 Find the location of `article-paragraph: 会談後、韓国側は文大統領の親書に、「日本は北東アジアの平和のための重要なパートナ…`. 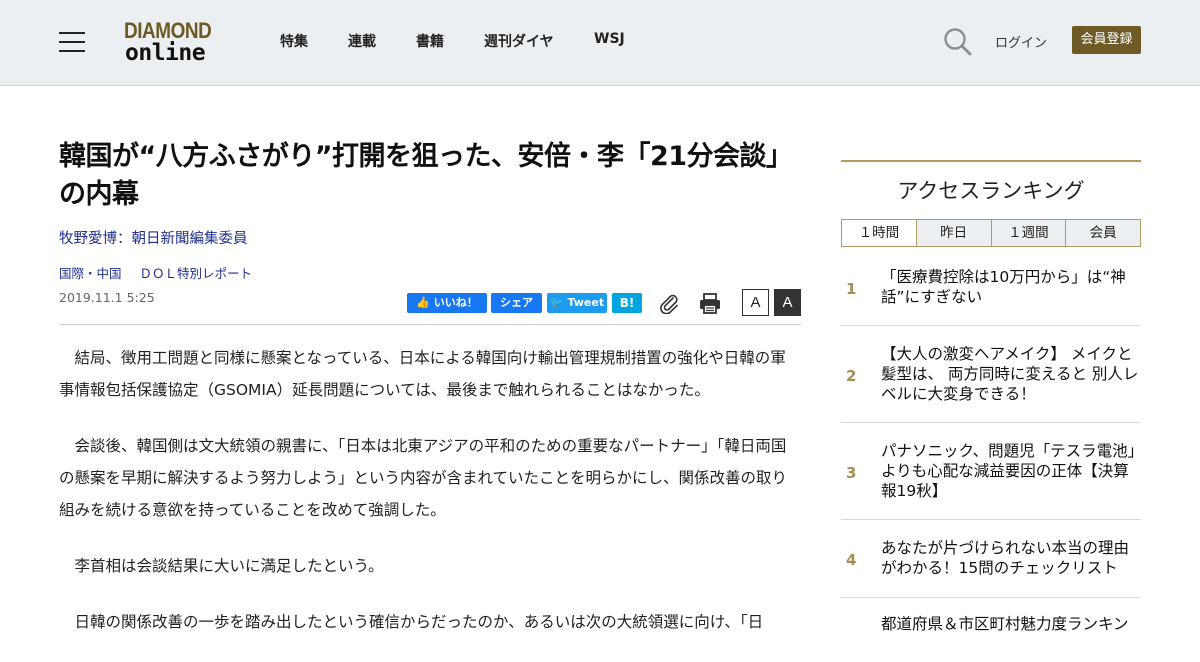

article-paragraph: 会談後、韓国側は文大統領の親書に、「日本は北東アジアの平和のための重要なパートナ… is located at coordinates (423, 478).